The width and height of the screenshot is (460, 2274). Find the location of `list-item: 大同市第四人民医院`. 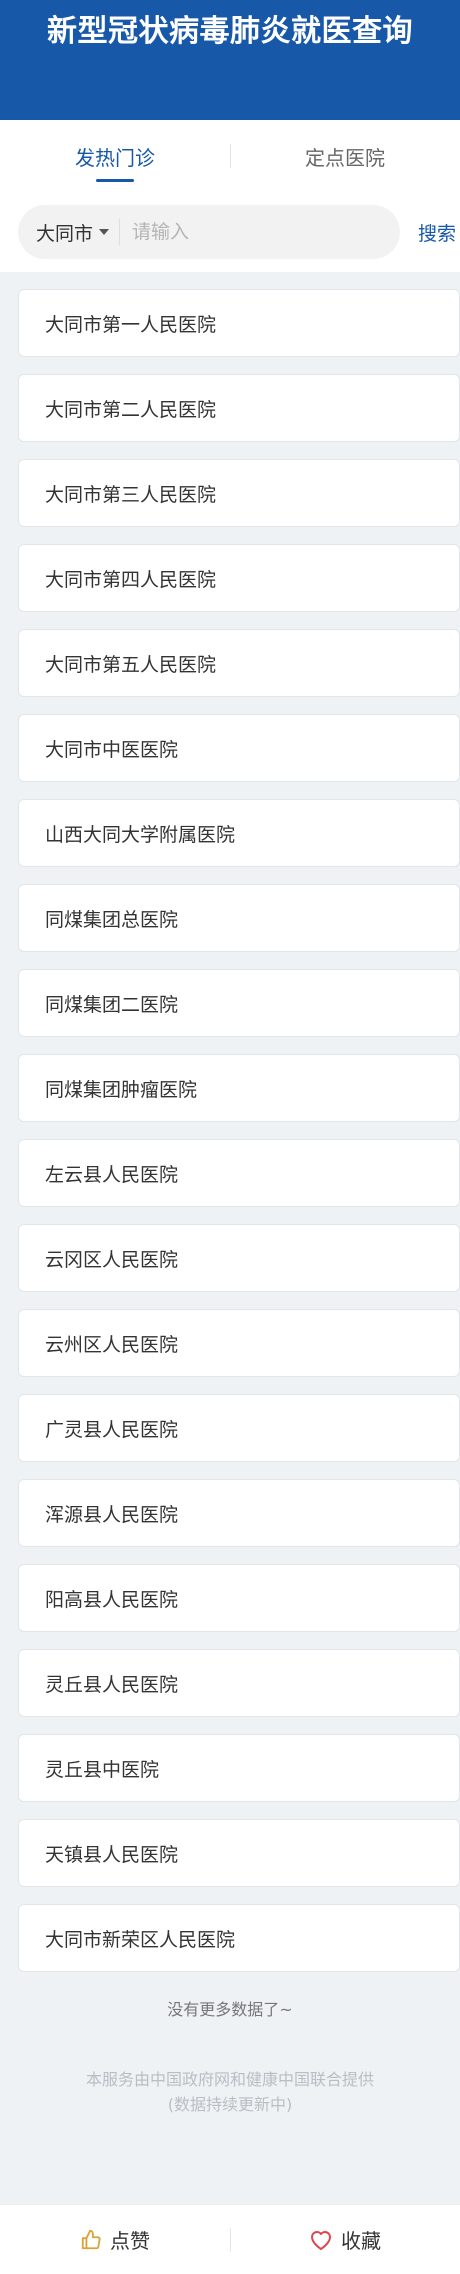

list-item: 大同市第四人民医院 is located at coordinates (239, 578).